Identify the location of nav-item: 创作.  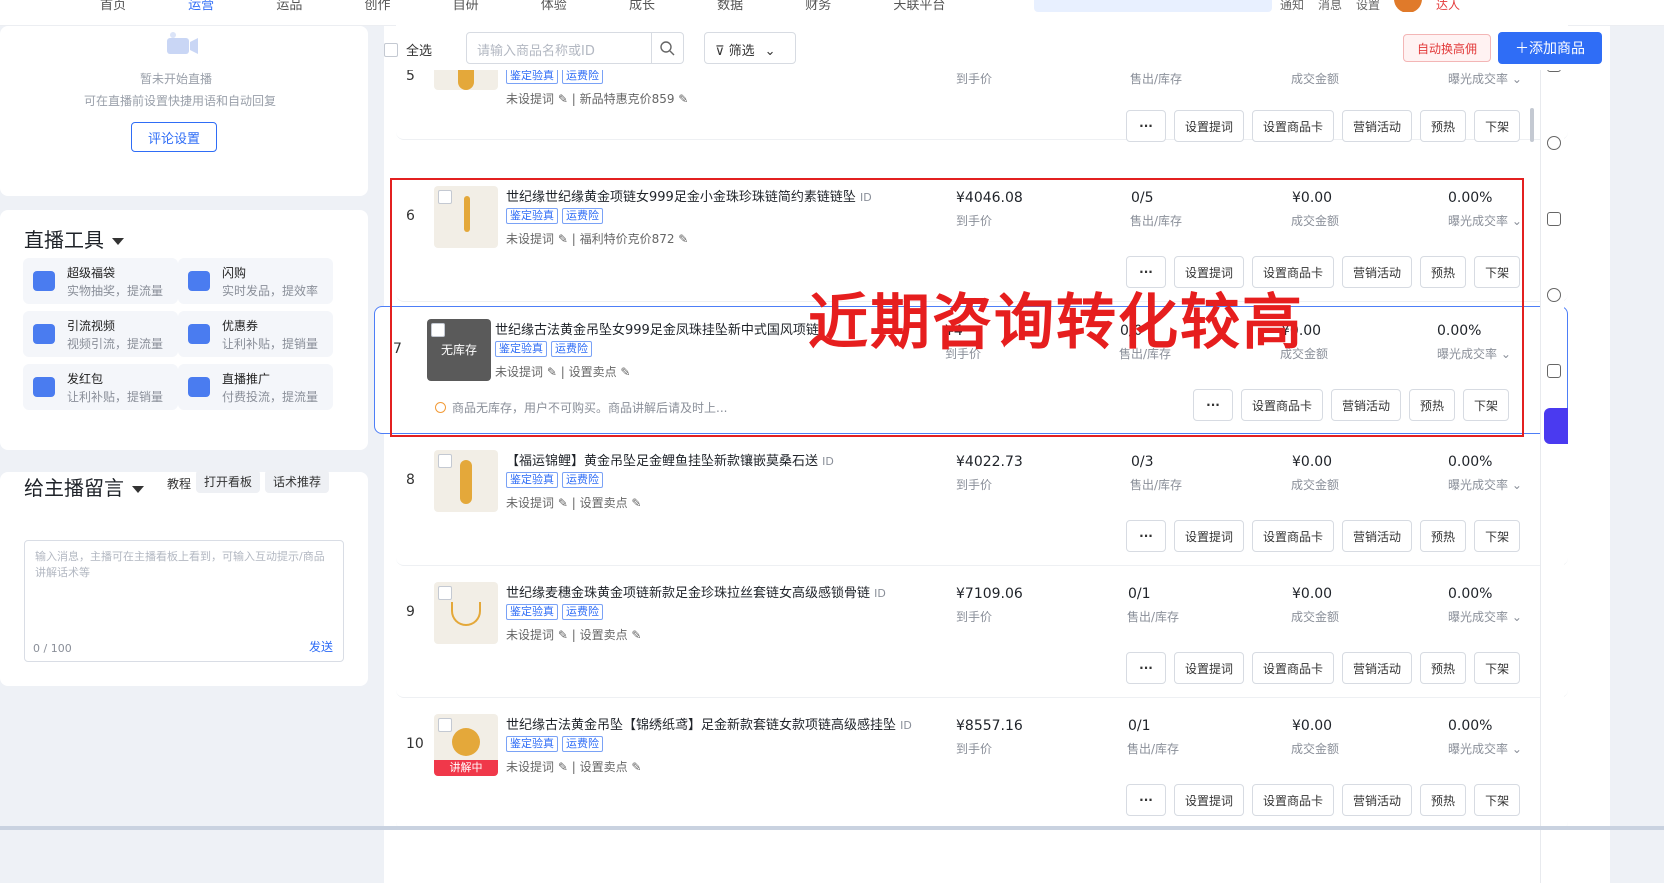
(377, 6).